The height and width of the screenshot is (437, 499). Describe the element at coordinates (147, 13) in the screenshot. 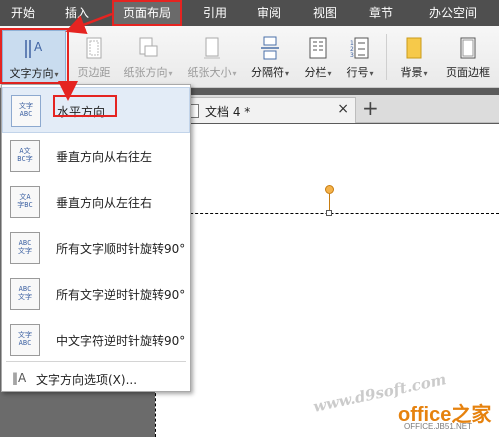

I see `tab-page-layout: 页面布局` at that location.